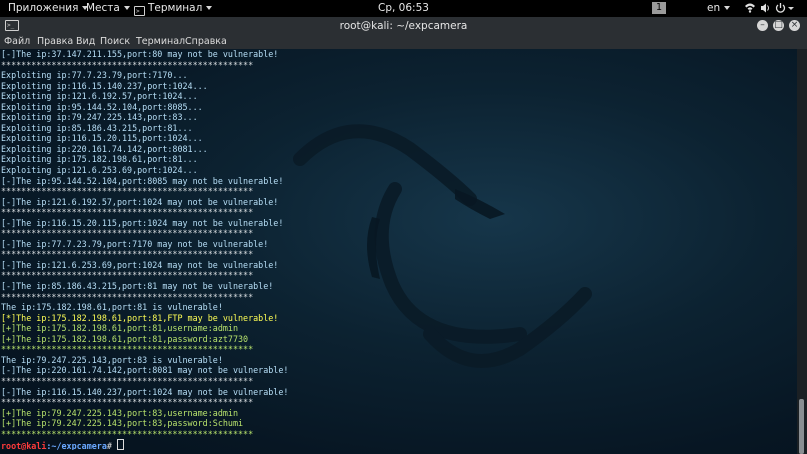  Describe the element at coordinates (398, 444) in the screenshot. I see `shell-prompt: root@kali:~/expcamera#` at that location.